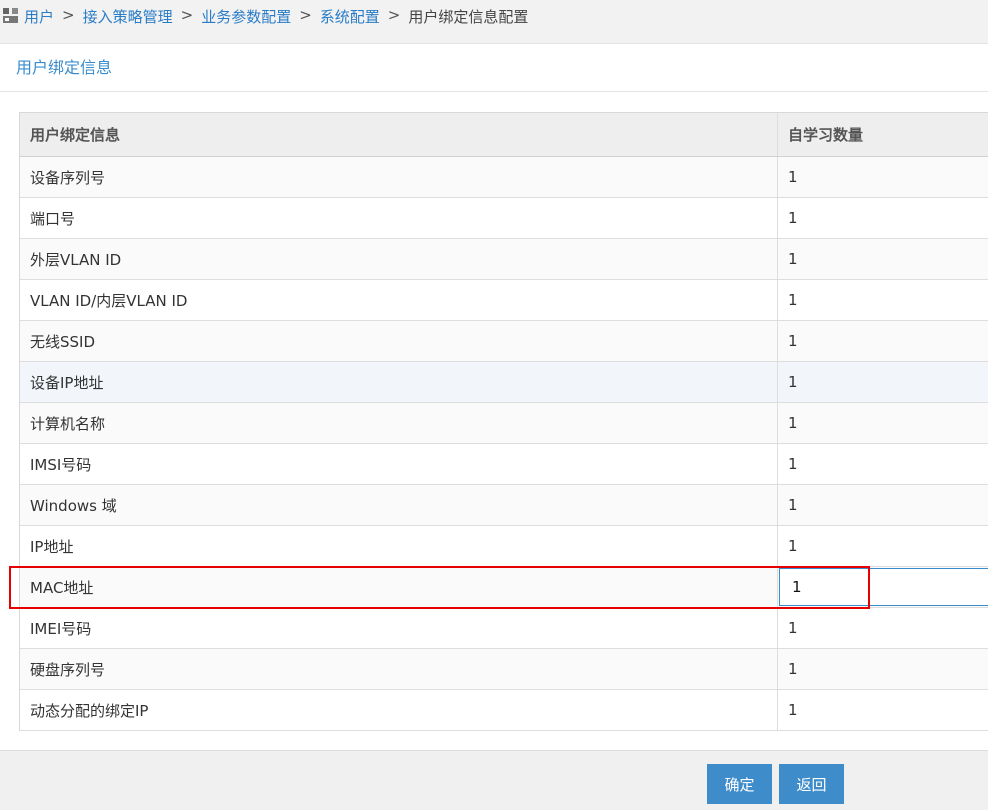 The width and height of the screenshot is (988, 810). Describe the element at coordinates (399, 464) in the screenshot. I see `binding-info-cell: IMSI号码` at that location.